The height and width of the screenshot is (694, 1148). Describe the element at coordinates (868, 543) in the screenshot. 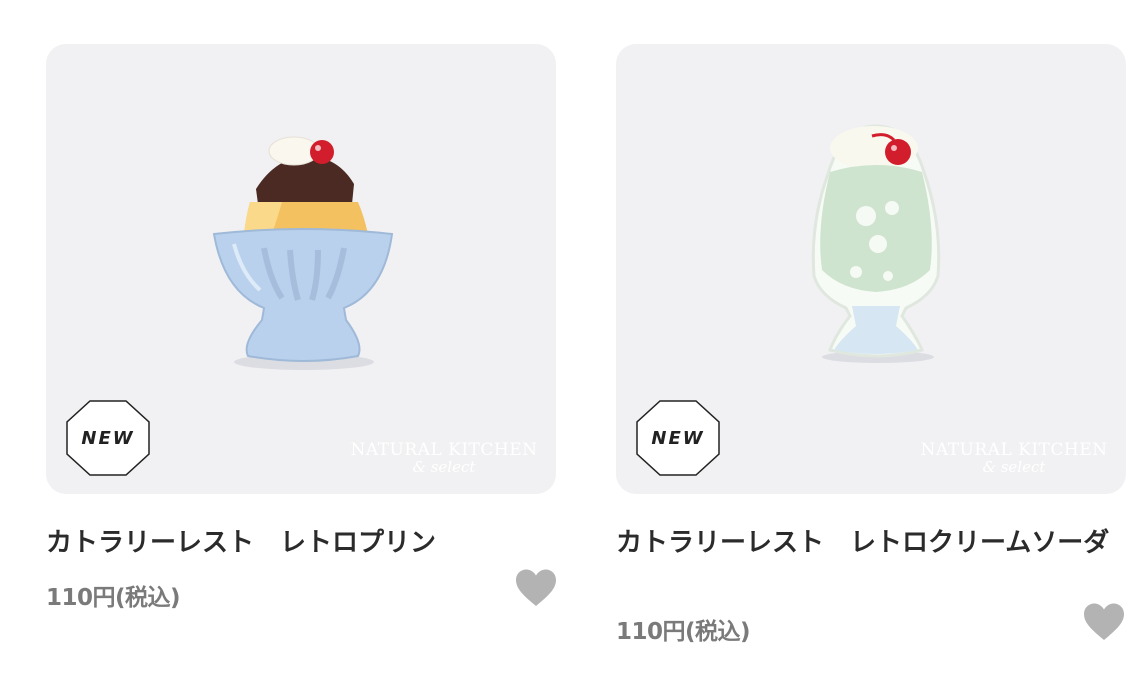

I see `product-title: カトラリーレスト レトロクリームソーダ` at that location.